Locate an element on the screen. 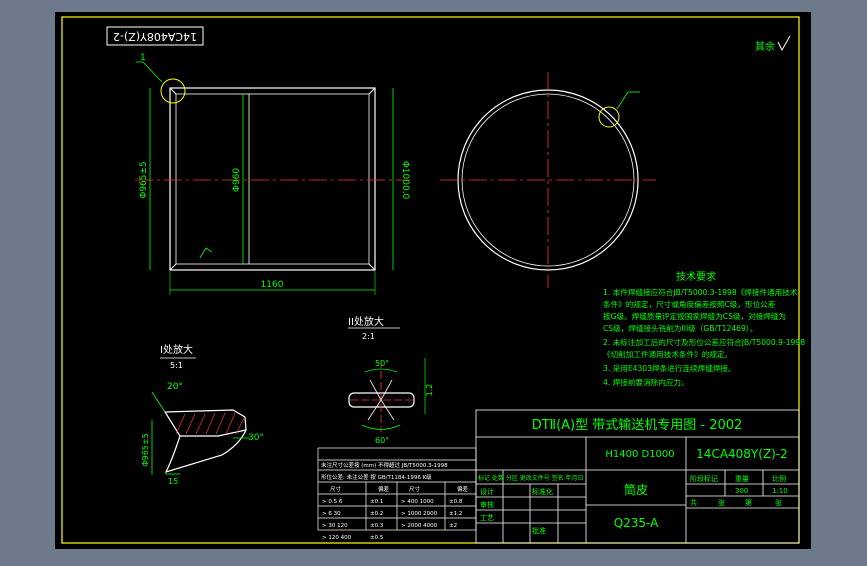  dim-flange-dia: Φ1000.0 is located at coordinates (405, 180).